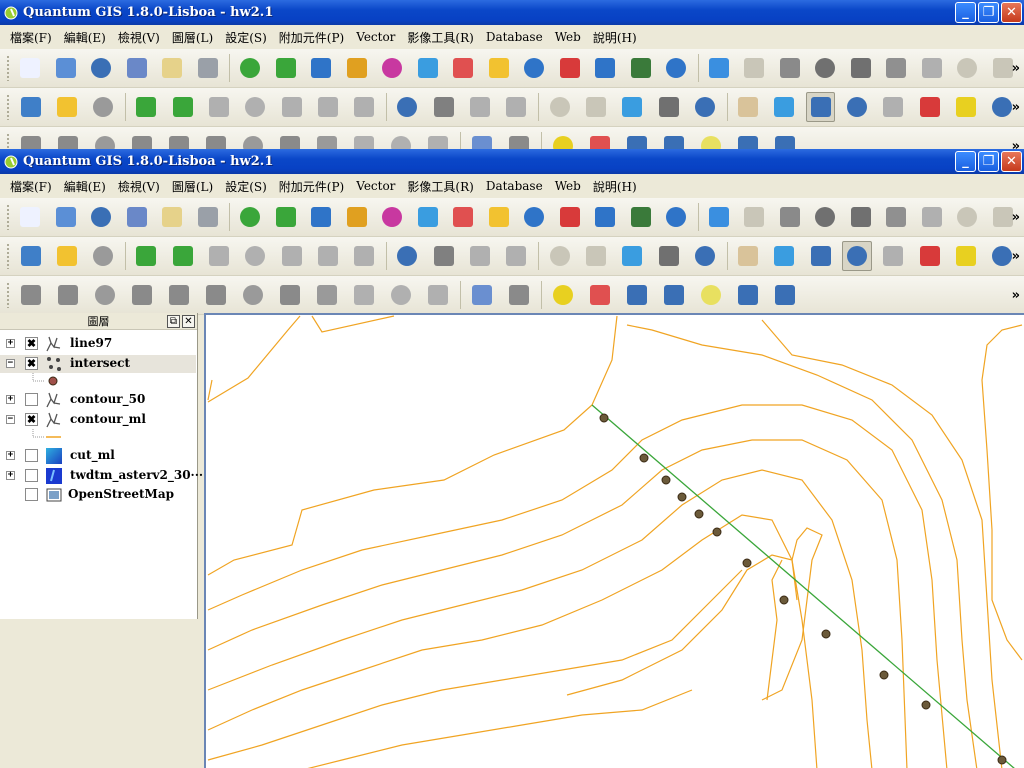 The height and width of the screenshot is (768, 1024). Describe the element at coordinates (246, 37) in the screenshot. I see `back-menu-settings: 設定(S)` at that location.